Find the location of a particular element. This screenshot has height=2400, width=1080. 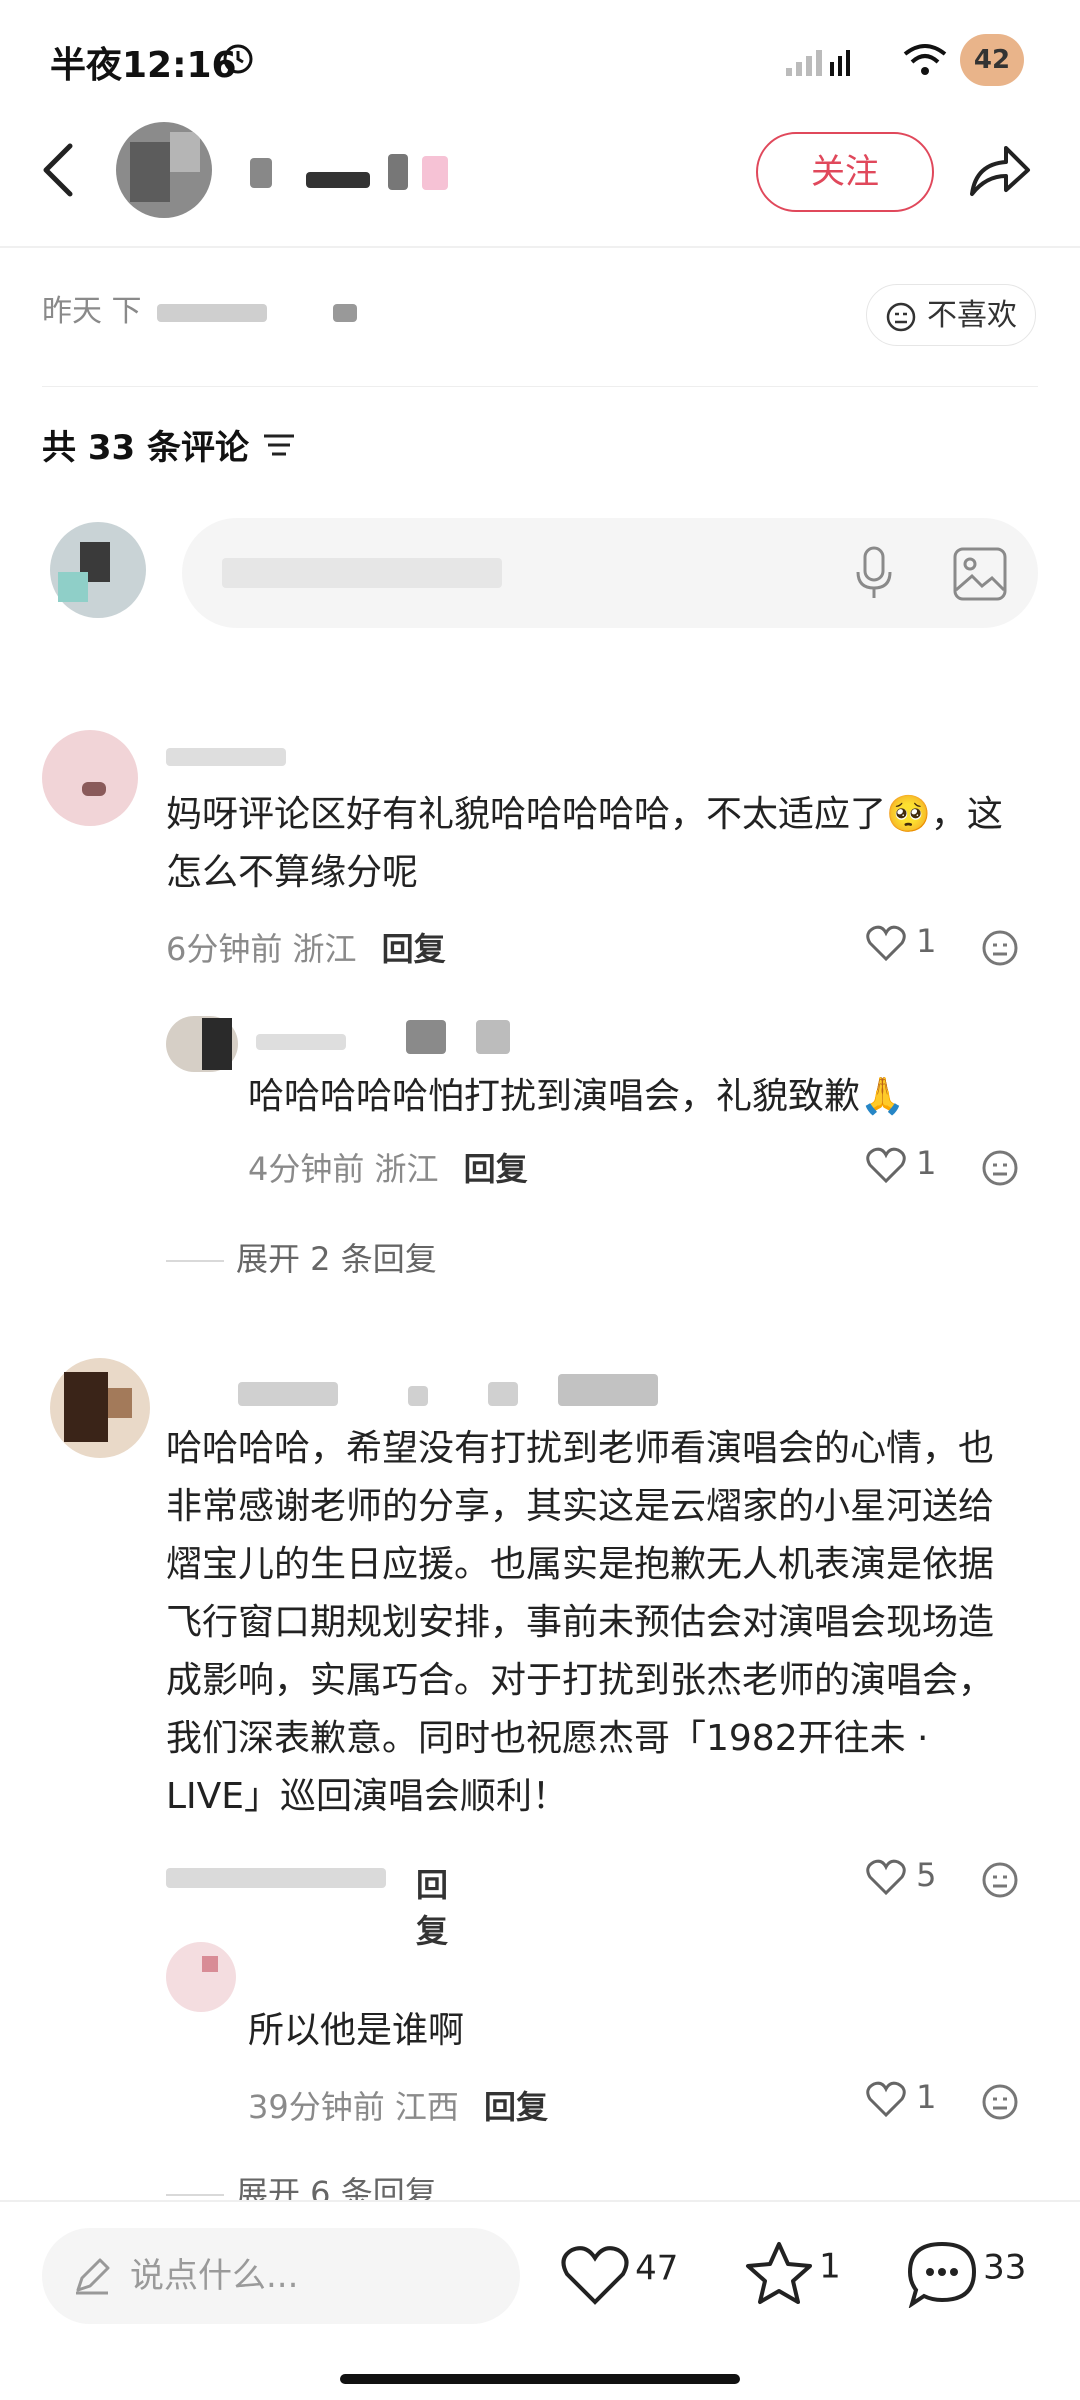

status-time: 半夜12:16 is located at coordinates (143, 65).